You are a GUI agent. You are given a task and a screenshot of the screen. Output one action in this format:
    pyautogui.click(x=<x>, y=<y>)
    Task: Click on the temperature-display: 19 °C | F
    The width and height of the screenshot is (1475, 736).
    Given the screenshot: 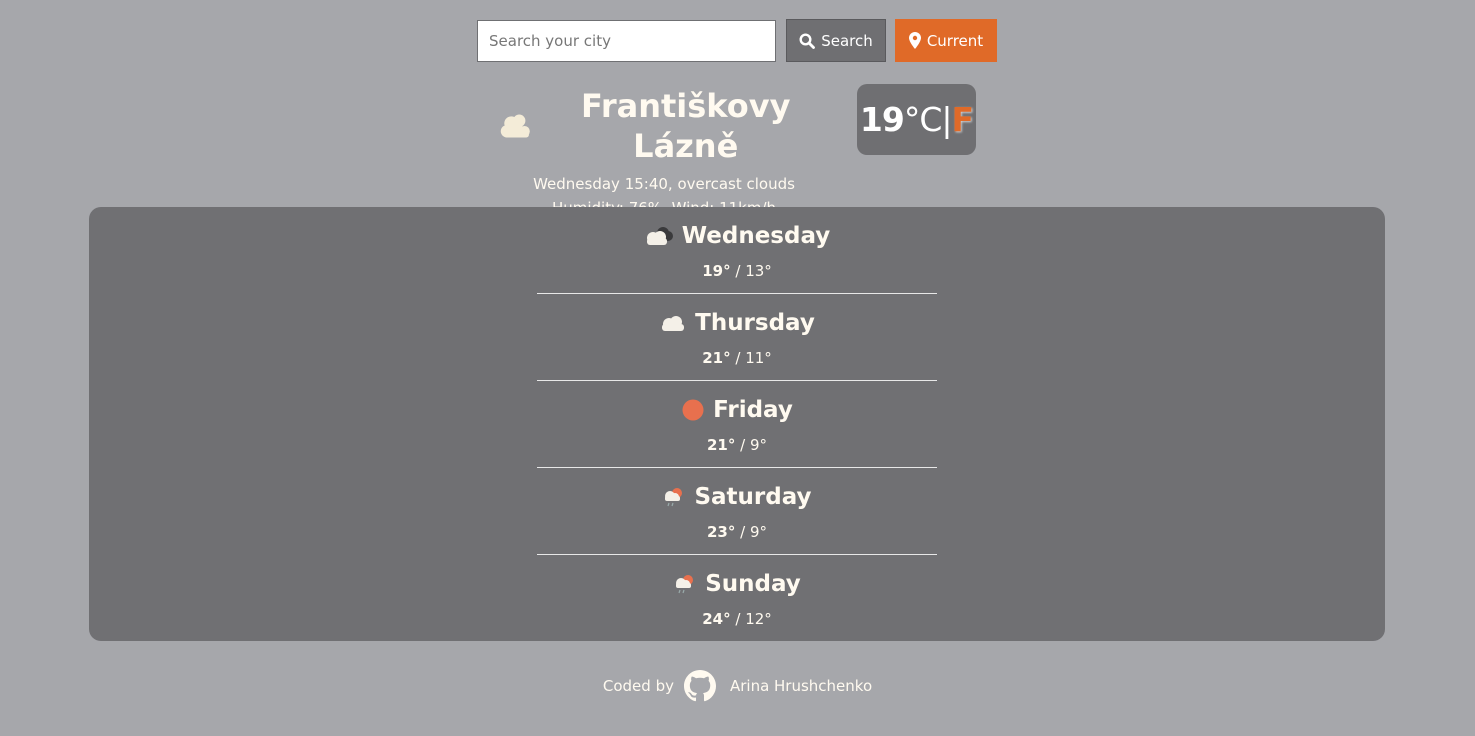 What is the action you would take?
    pyautogui.click(x=916, y=119)
    